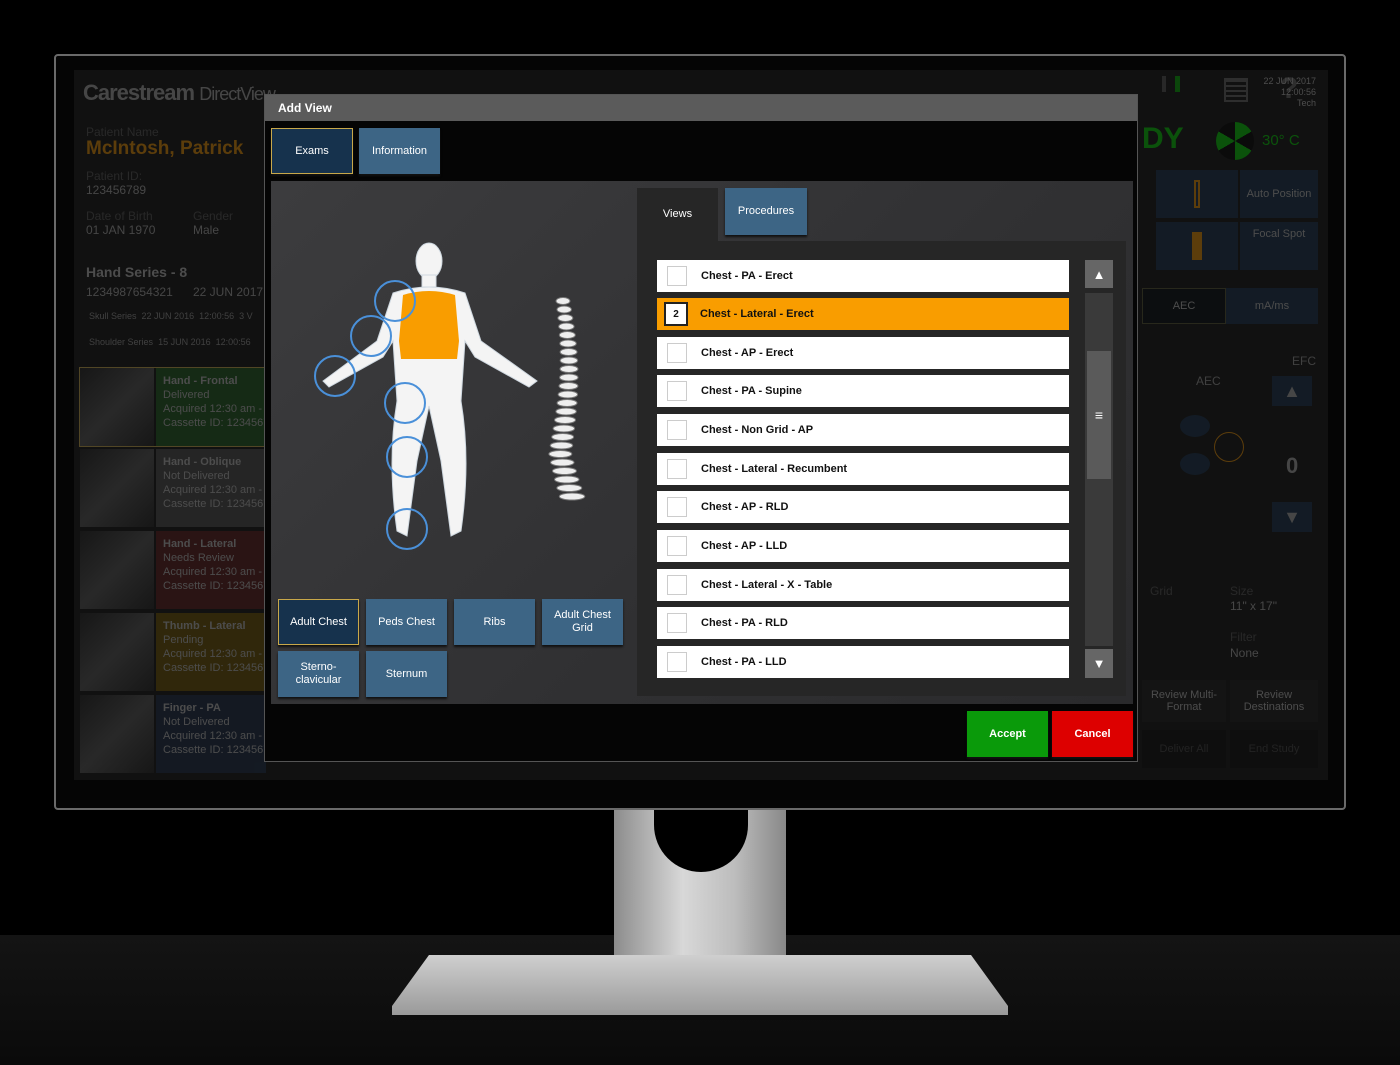 The image size is (1400, 1065). What do you see at coordinates (1304, 361) in the screenshot?
I see `efc-label: EFC` at bounding box center [1304, 361].